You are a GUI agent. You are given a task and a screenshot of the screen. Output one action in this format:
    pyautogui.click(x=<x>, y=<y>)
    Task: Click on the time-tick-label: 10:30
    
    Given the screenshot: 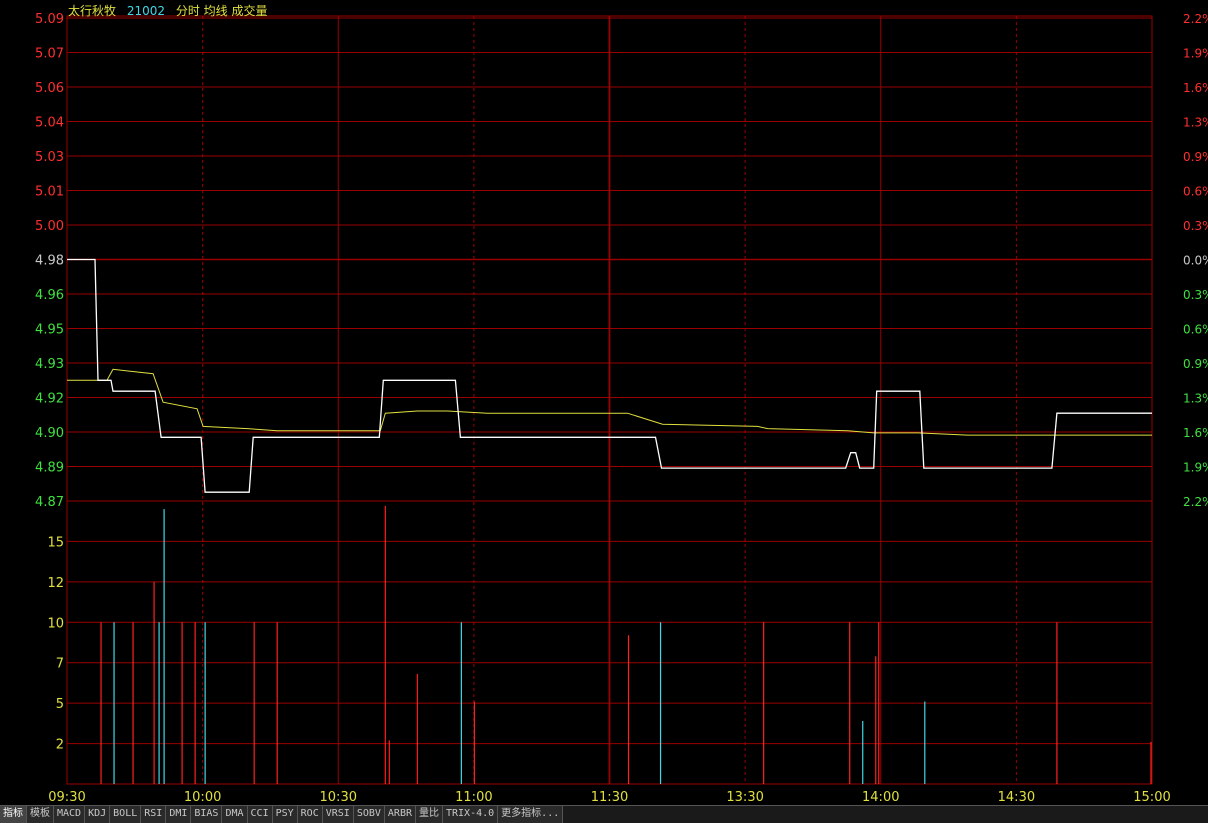 What is the action you would take?
    pyautogui.click(x=338, y=797)
    